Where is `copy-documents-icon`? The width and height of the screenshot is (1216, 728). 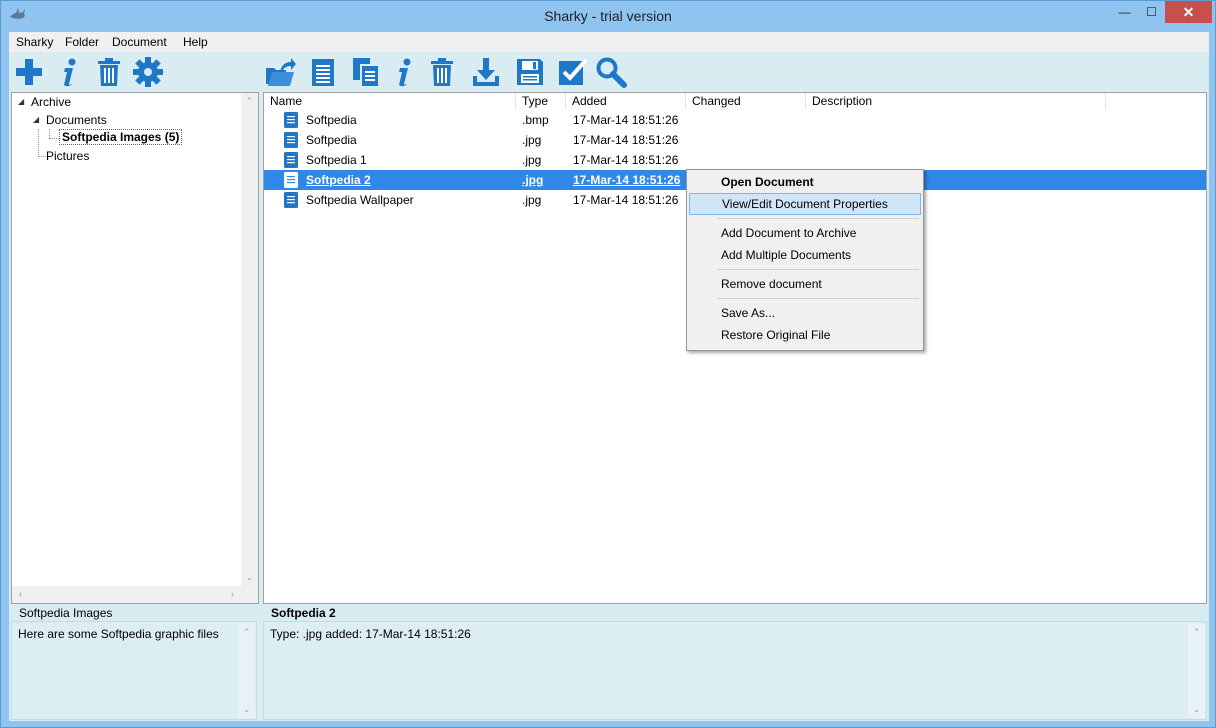 copy-documents-icon is located at coordinates (366, 72).